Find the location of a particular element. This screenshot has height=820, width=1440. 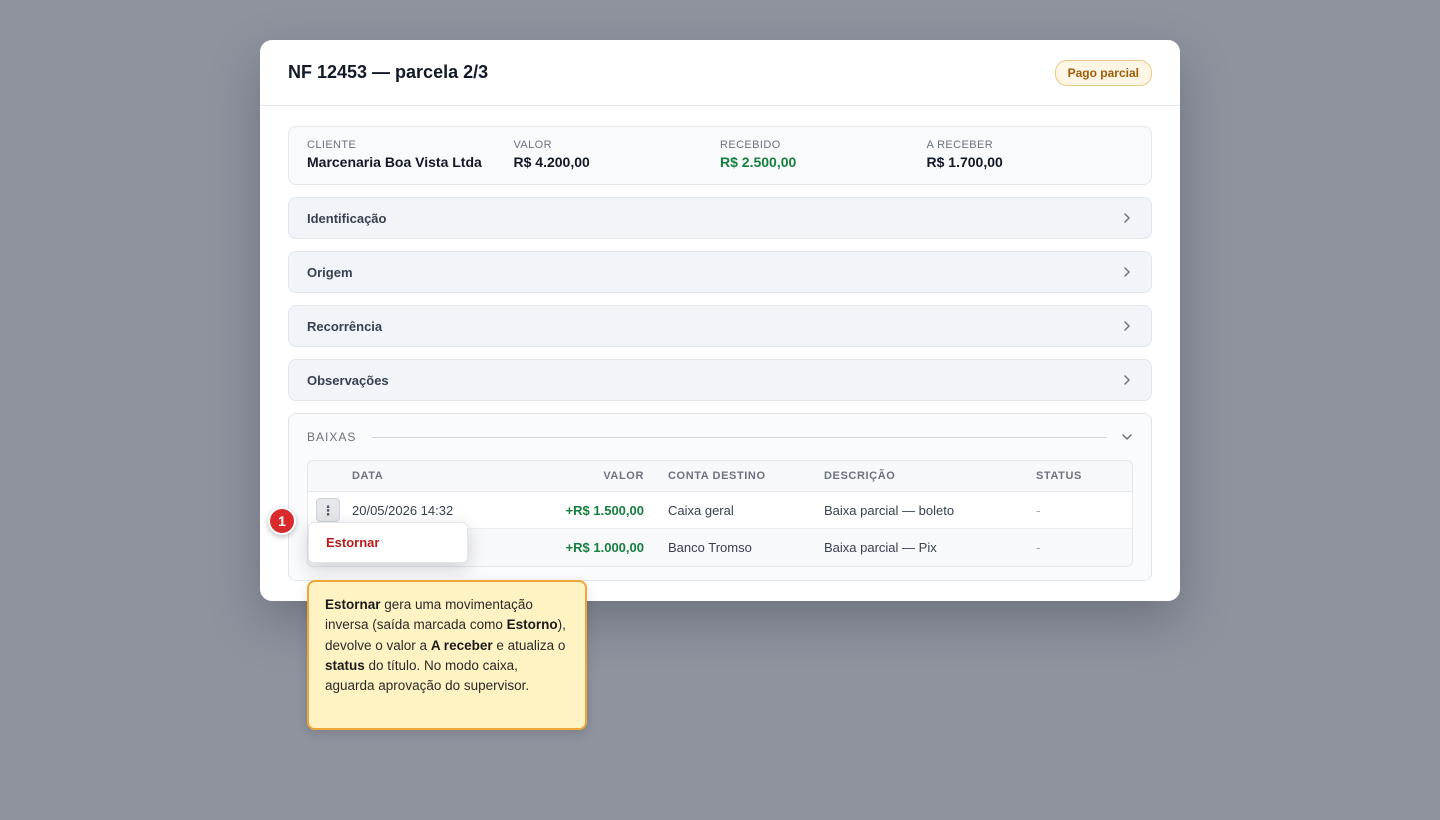

modal-header: NF 12453 — parcela 2/3 Pago parcial is located at coordinates (720, 73).